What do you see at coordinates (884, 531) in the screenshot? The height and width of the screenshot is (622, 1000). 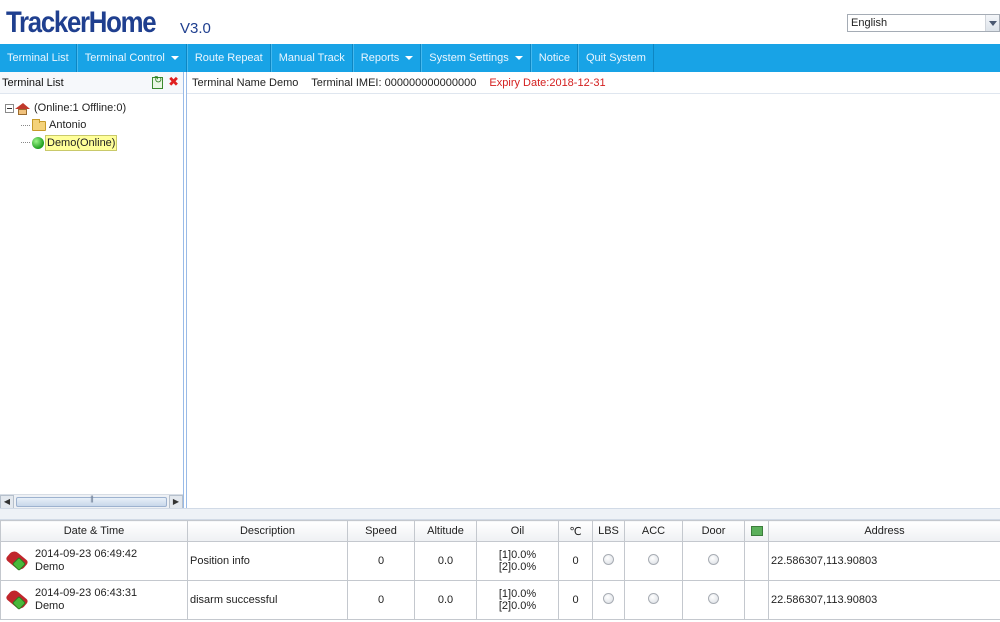 I see `col-header-address: Address` at bounding box center [884, 531].